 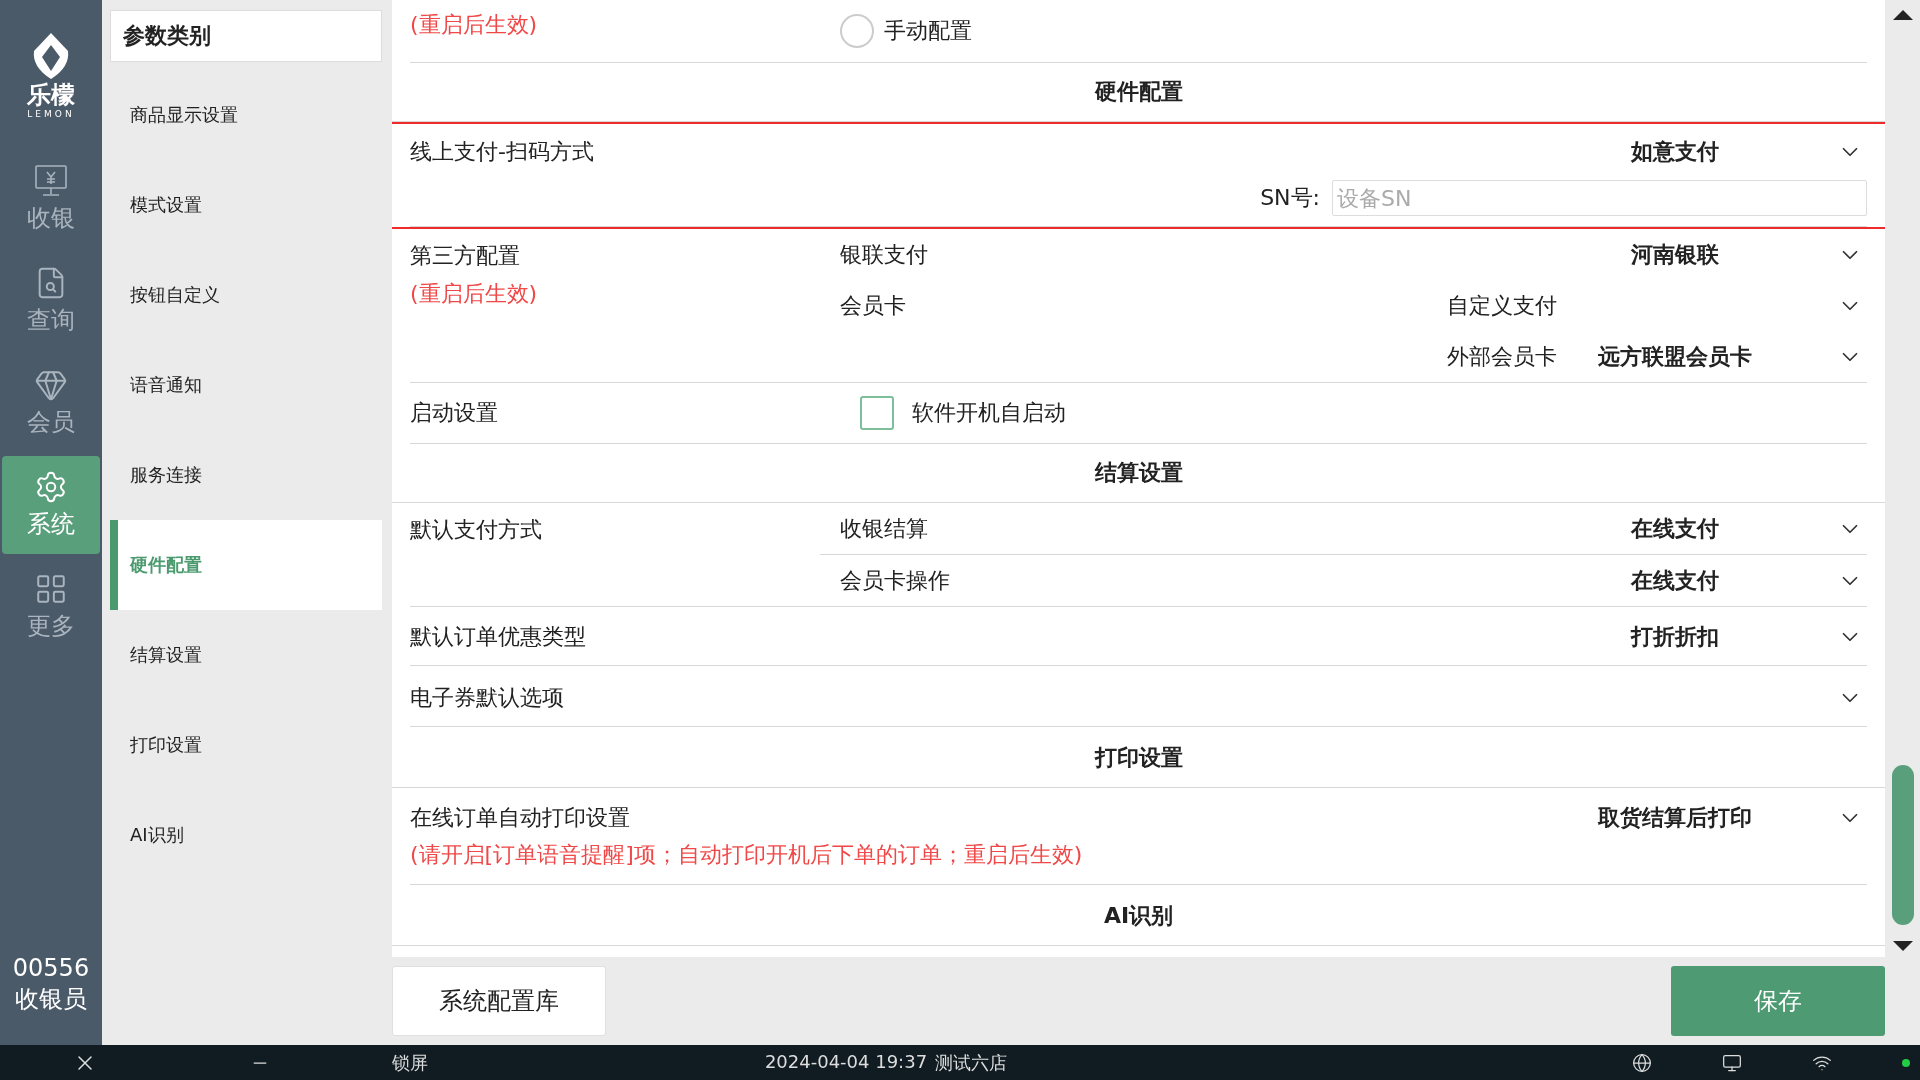 What do you see at coordinates (1138, 473) in the screenshot?
I see `section-header: 结算设置` at bounding box center [1138, 473].